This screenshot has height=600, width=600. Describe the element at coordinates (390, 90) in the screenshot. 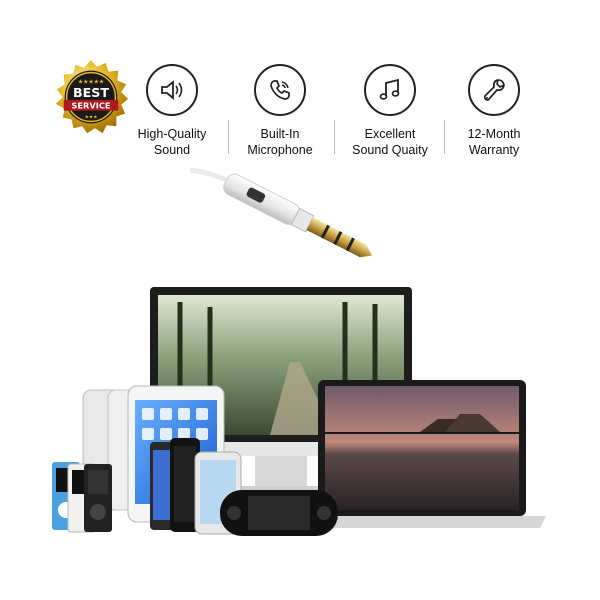

I see `music-note-icon` at that location.